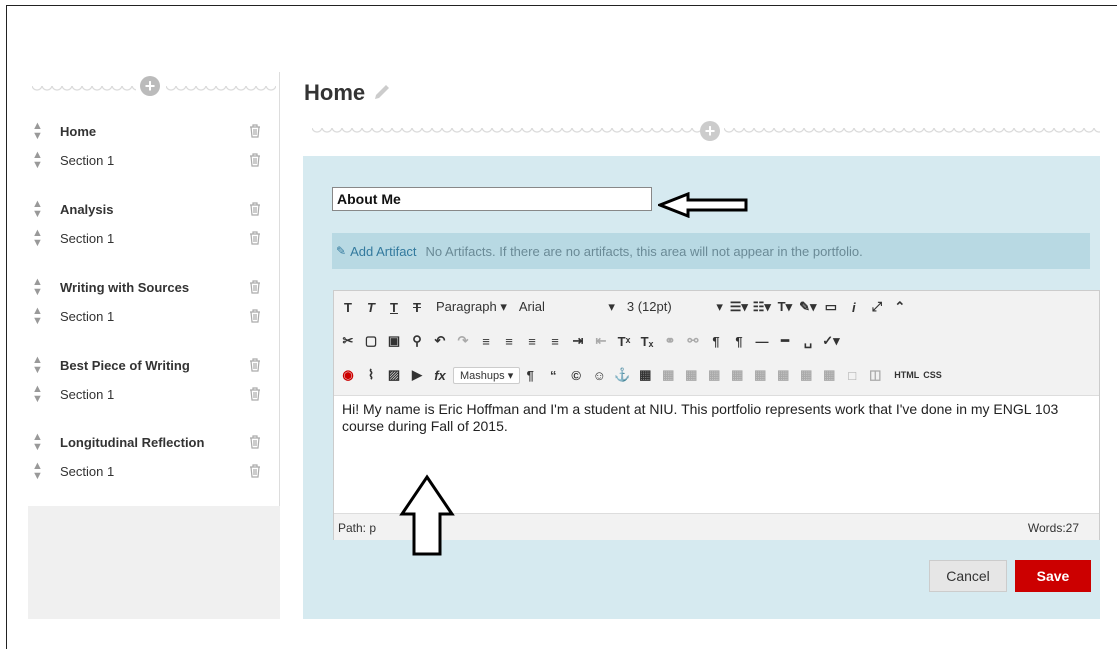 This screenshot has width=1117, height=649. Describe the element at coordinates (383, 251) in the screenshot. I see `add-artifact-link: Add Artifact` at that location.